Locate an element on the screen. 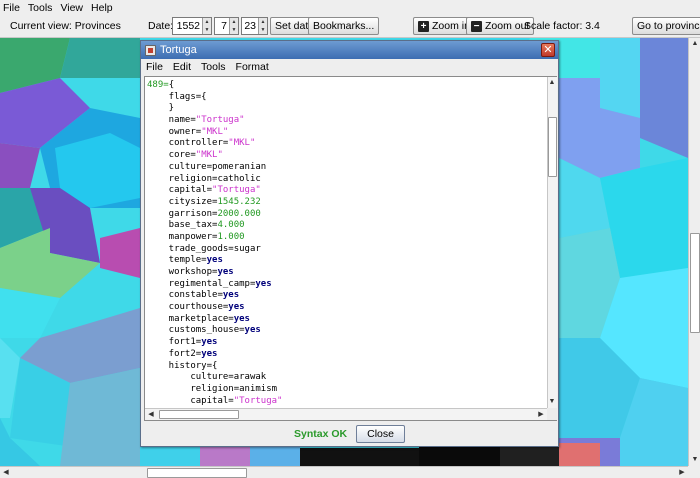 The height and width of the screenshot is (478, 700). menu-view: View is located at coordinates (71, 8).